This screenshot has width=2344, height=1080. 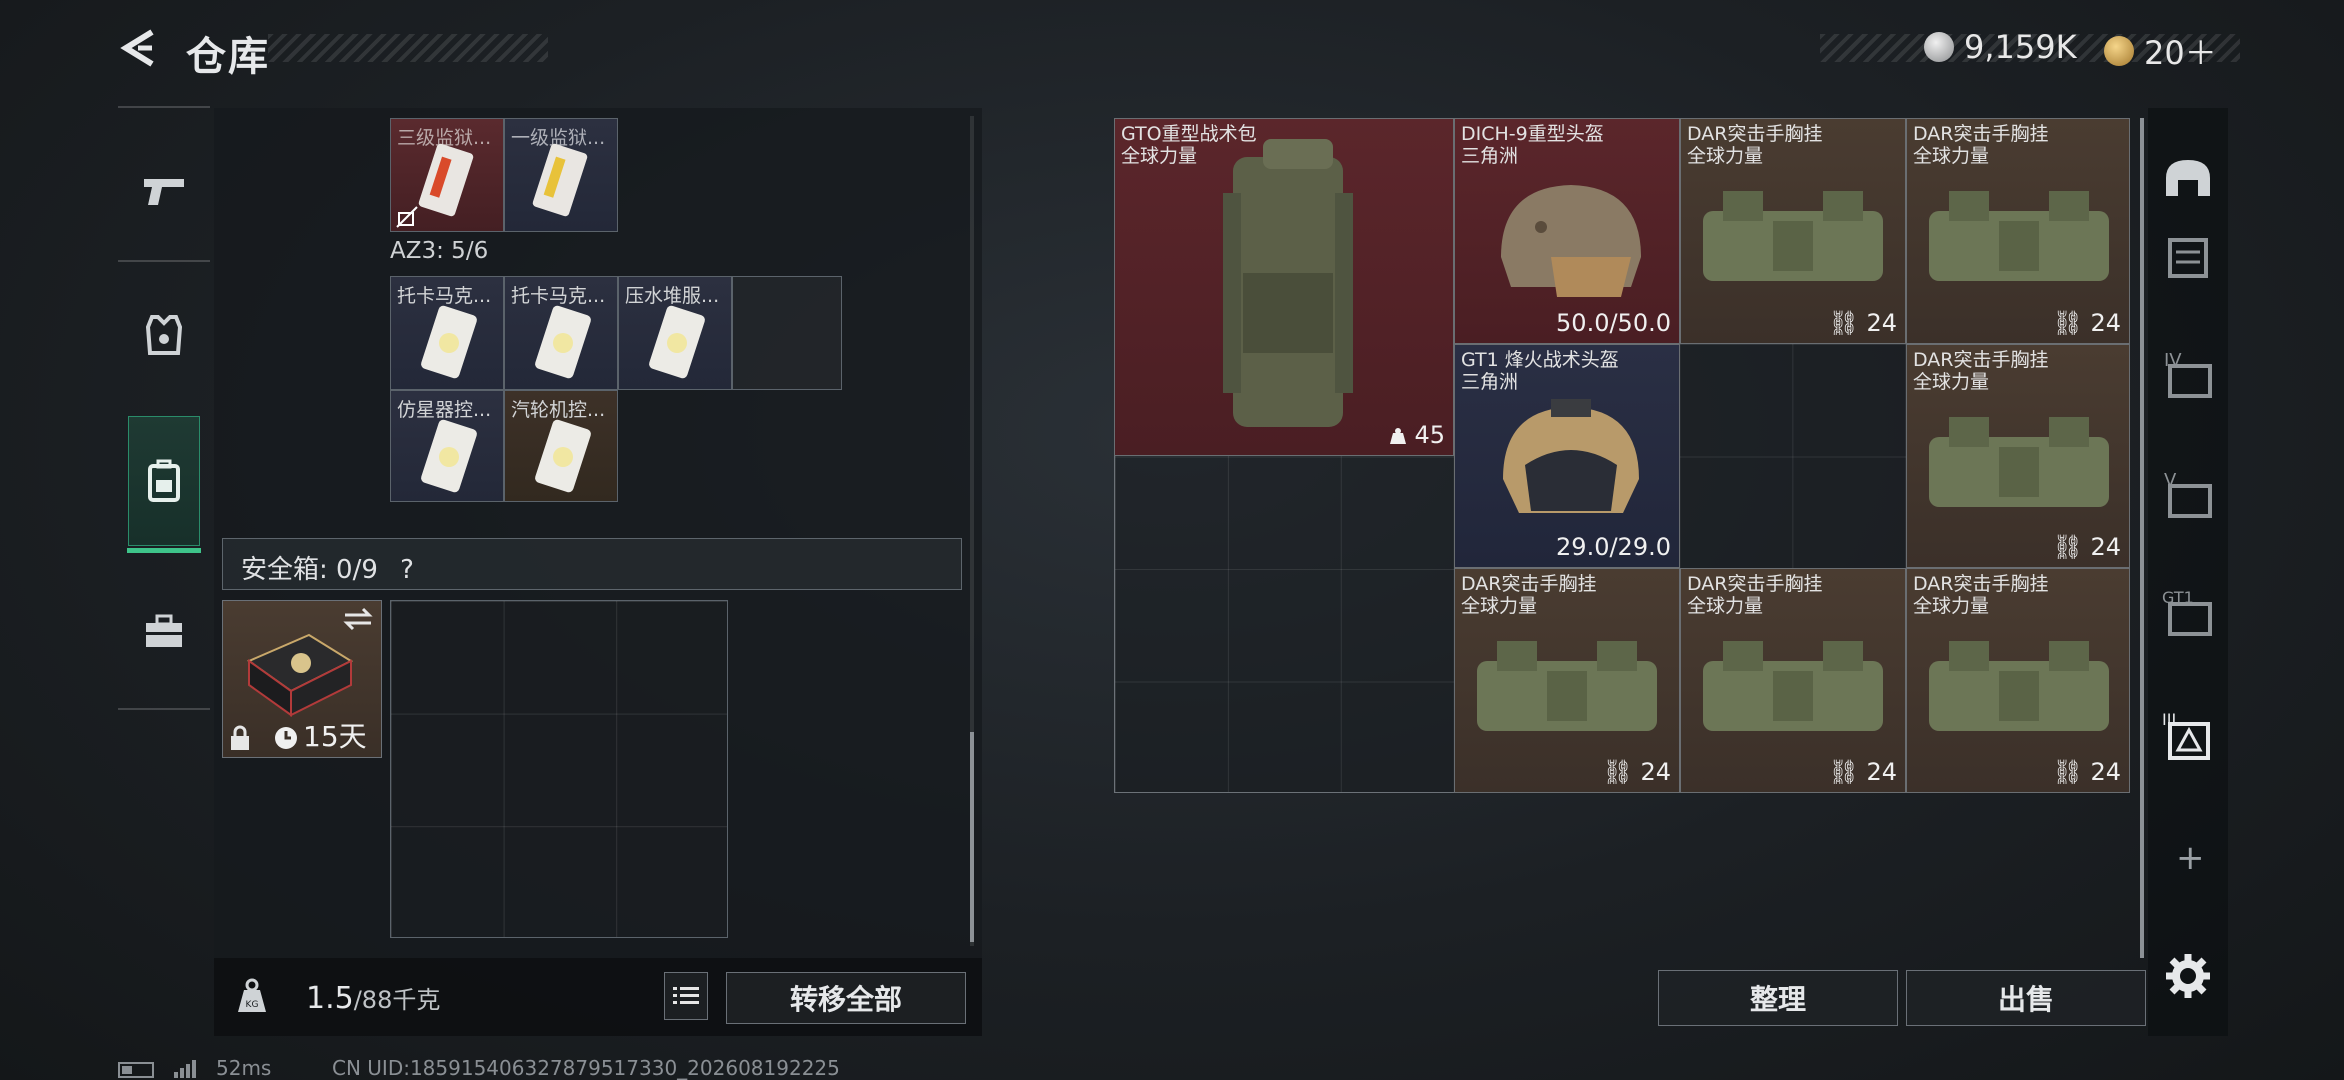 What do you see at coordinates (140, 48) in the screenshot?
I see `back-icon` at bounding box center [140, 48].